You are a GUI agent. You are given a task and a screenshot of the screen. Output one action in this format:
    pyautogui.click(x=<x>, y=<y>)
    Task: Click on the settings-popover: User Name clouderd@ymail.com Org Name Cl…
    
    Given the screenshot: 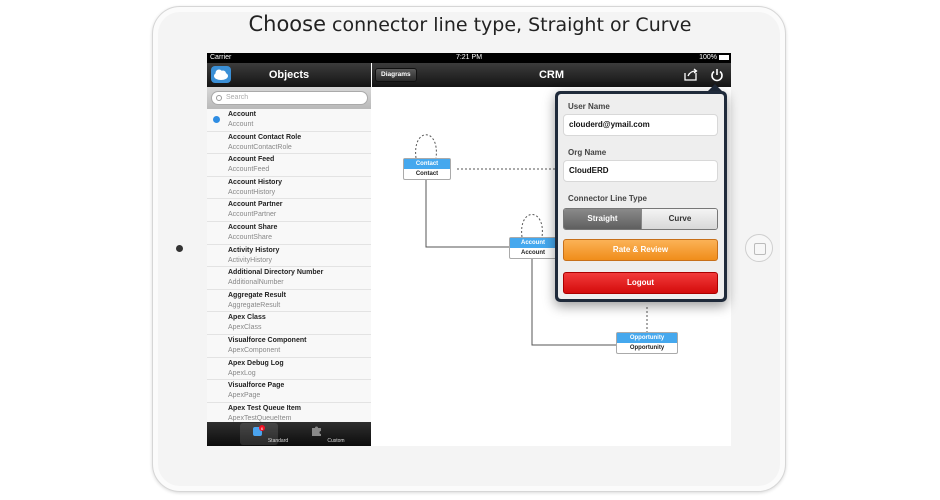 What is the action you would take?
    pyautogui.click(x=641, y=196)
    